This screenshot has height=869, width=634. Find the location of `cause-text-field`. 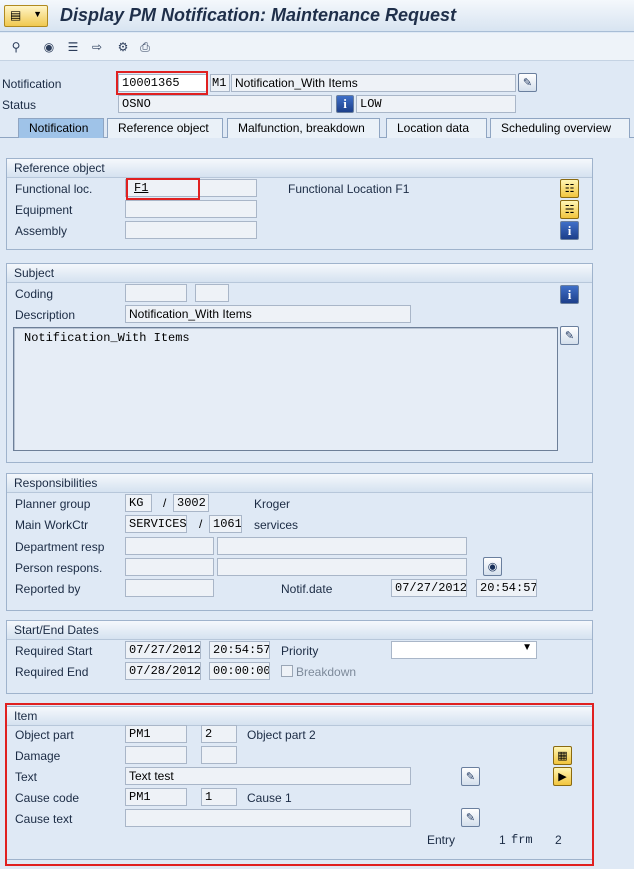

cause-text-field is located at coordinates (268, 818).